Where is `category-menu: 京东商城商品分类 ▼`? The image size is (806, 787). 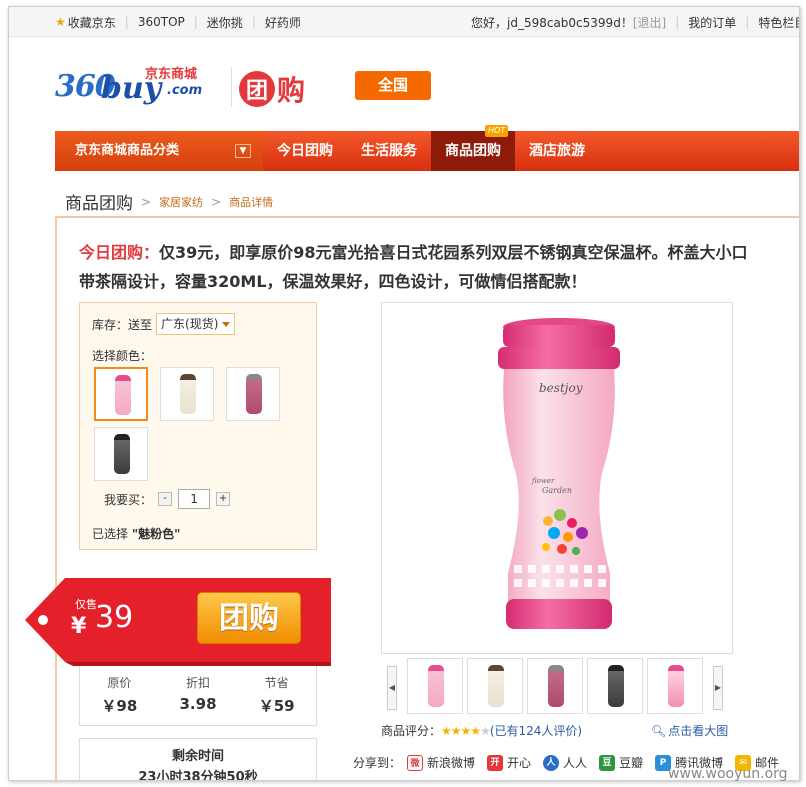 category-menu: 京东商城商品分类 ▼ is located at coordinates (159, 151).